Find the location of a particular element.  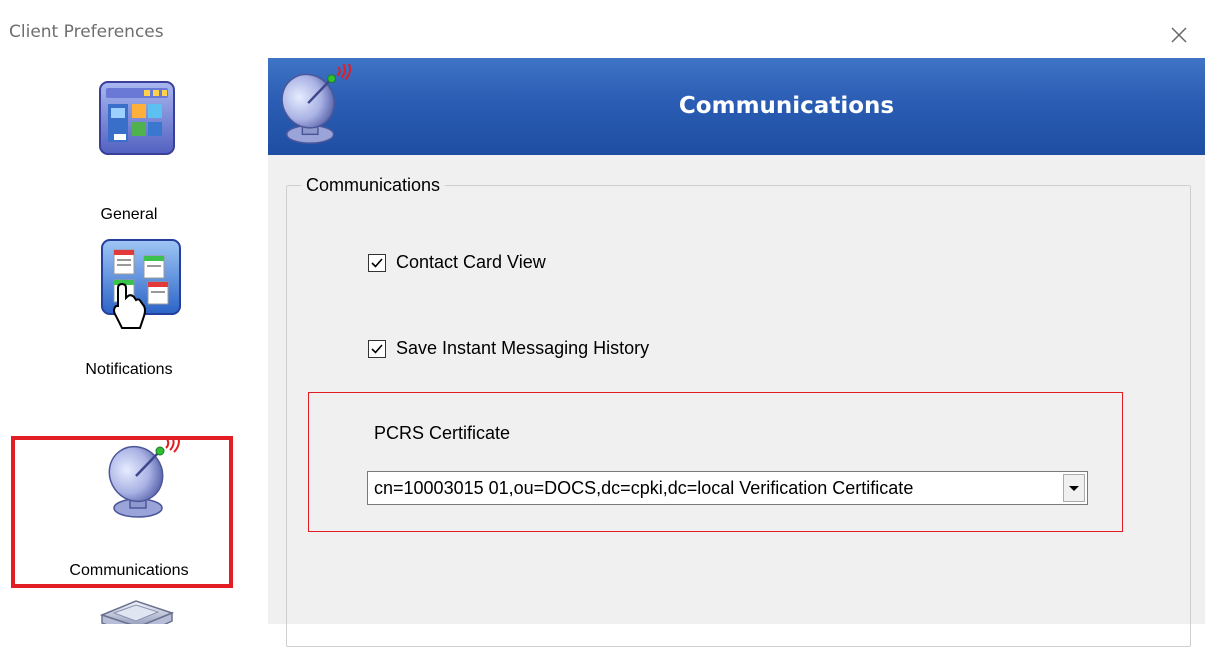

contact-card-view-label: Contact Card View is located at coordinates (471, 262).